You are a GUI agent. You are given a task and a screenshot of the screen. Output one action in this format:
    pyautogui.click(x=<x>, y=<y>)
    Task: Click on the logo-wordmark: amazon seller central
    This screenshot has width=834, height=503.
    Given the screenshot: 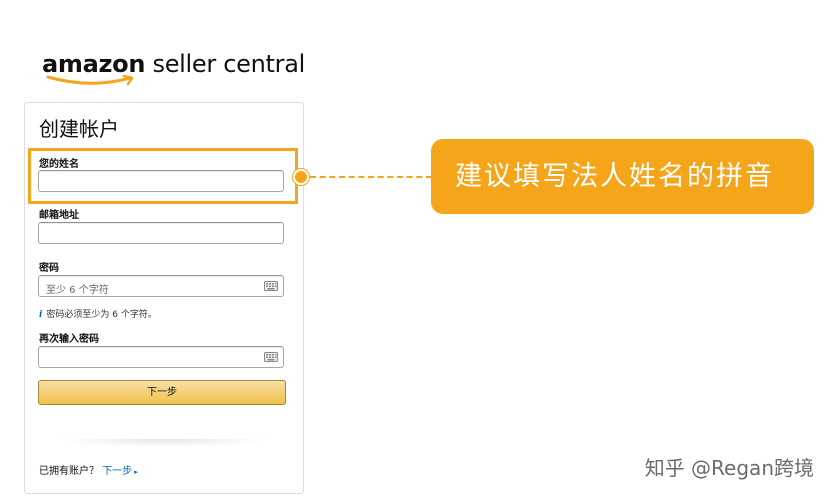 What is the action you would take?
    pyautogui.click(x=173, y=64)
    